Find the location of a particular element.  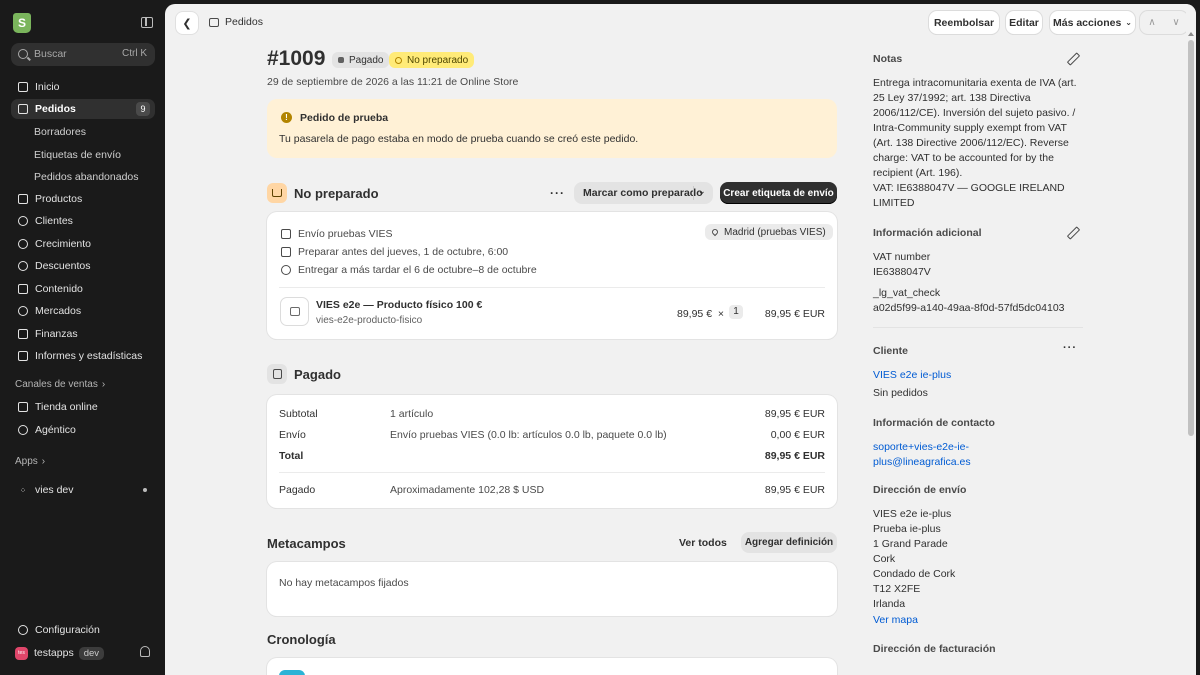

sidebar-item-mercados: Mercados is located at coordinates (83, 311).